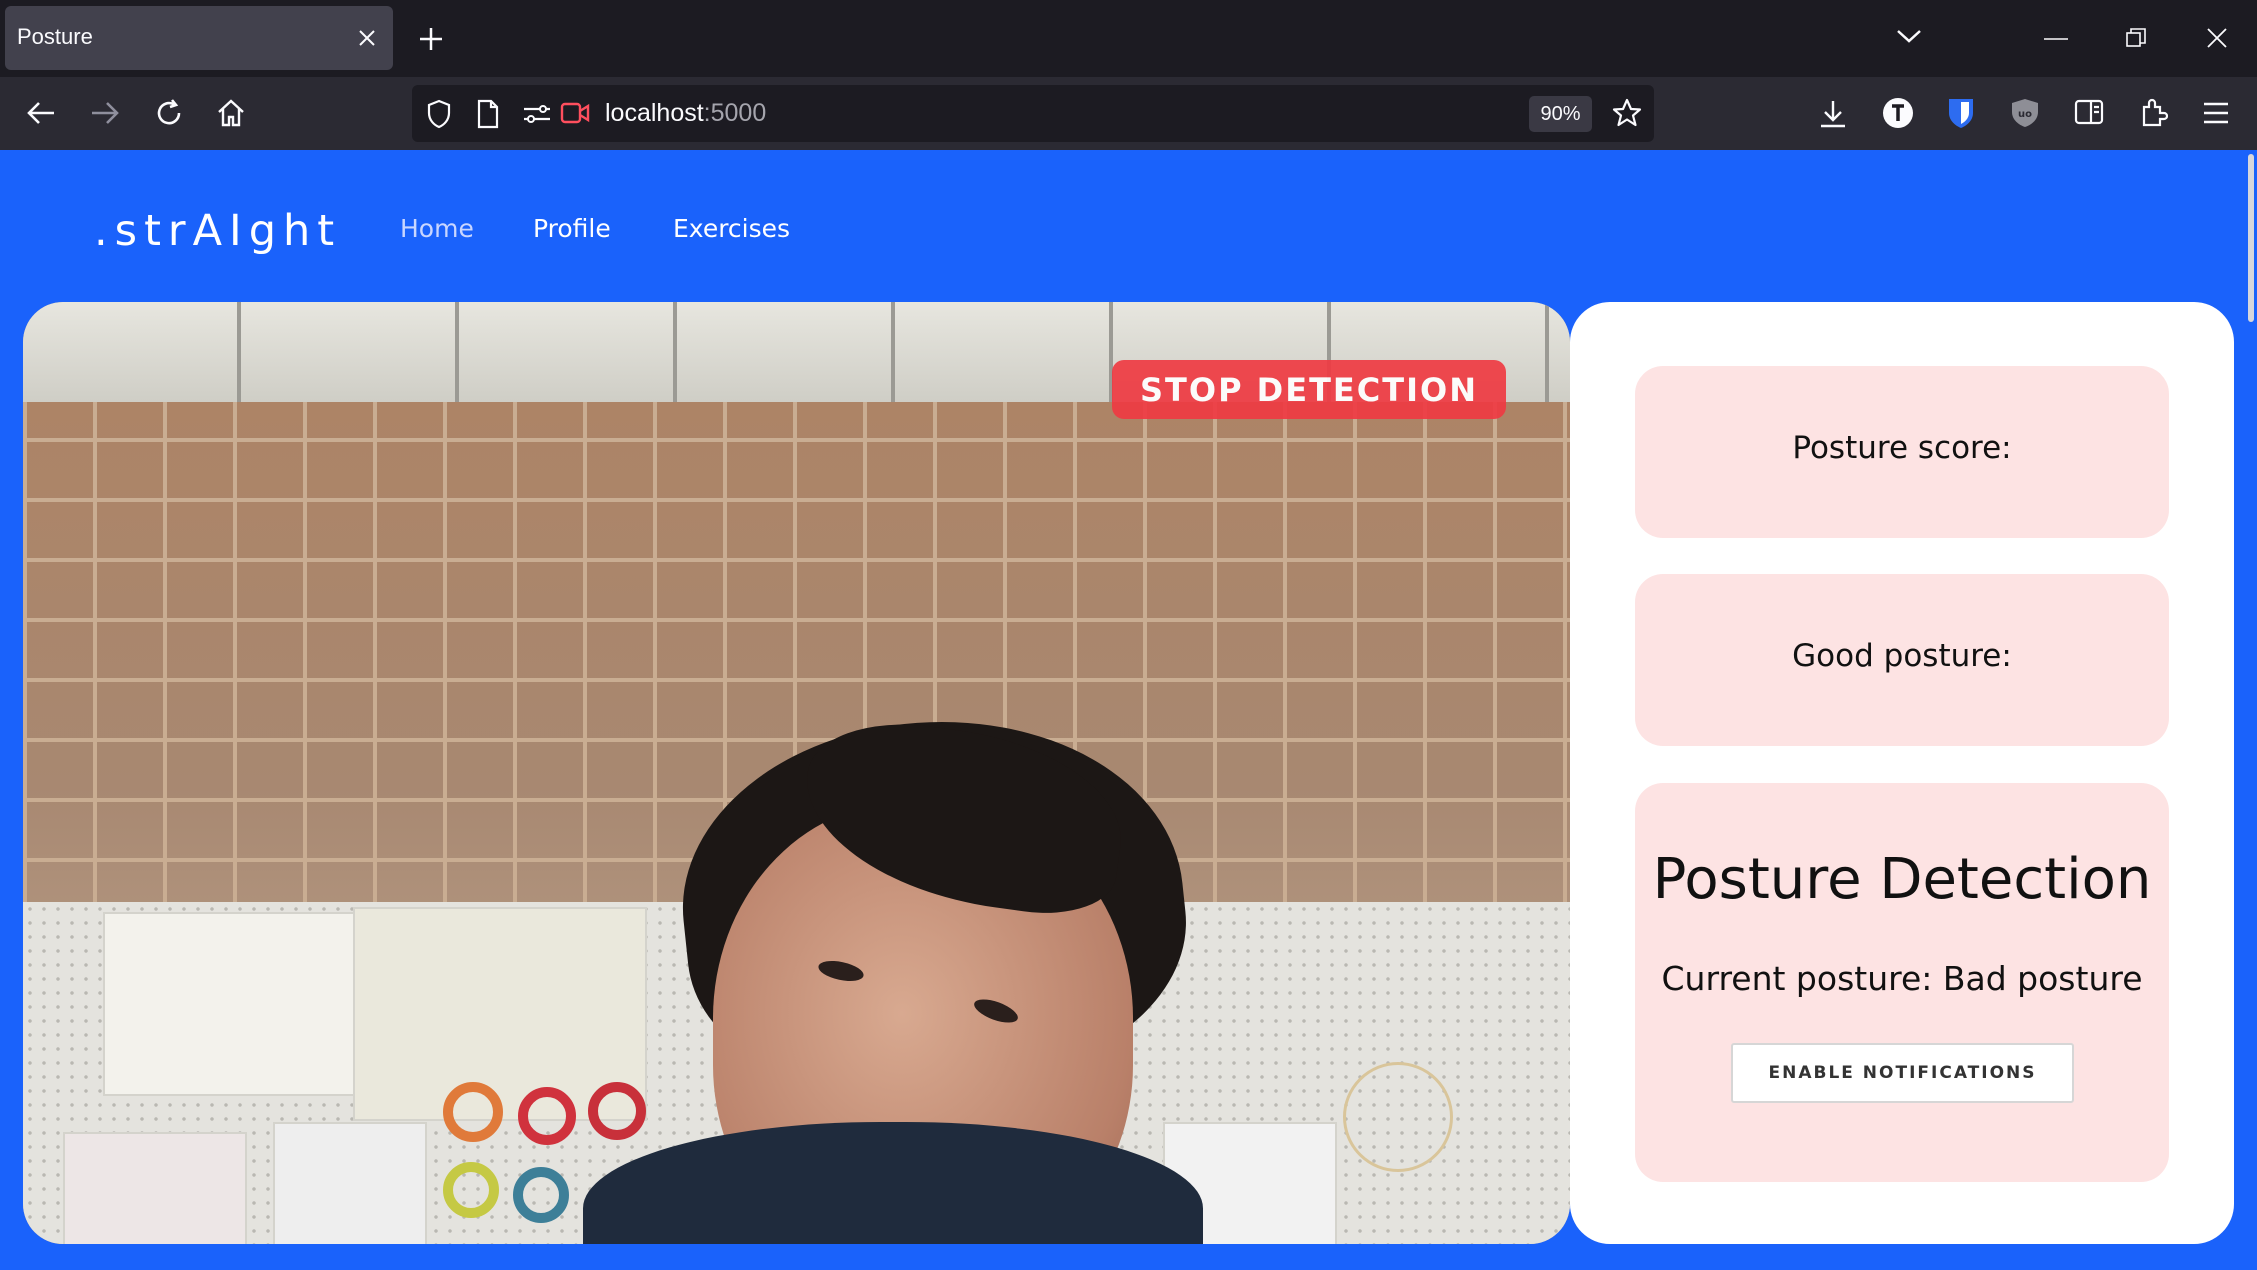  What do you see at coordinates (1128, 38) in the screenshot?
I see `browser-tab-bar: Posture` at bounding box center [1128, 38].